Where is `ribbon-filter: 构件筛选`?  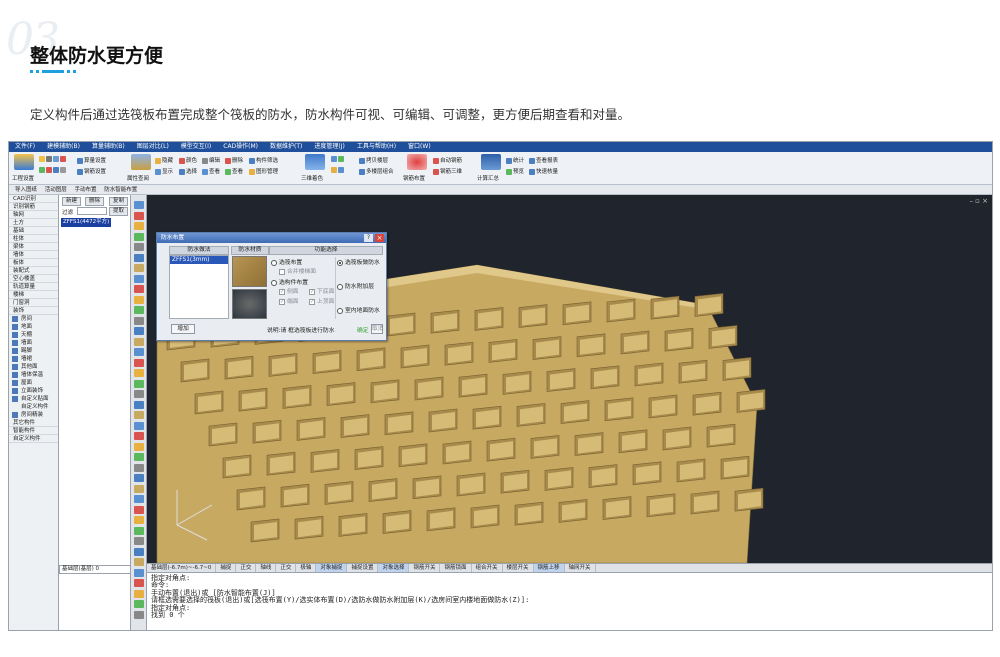 ribbon-filter: 构件筛选 is located at coordinates (263, 160).